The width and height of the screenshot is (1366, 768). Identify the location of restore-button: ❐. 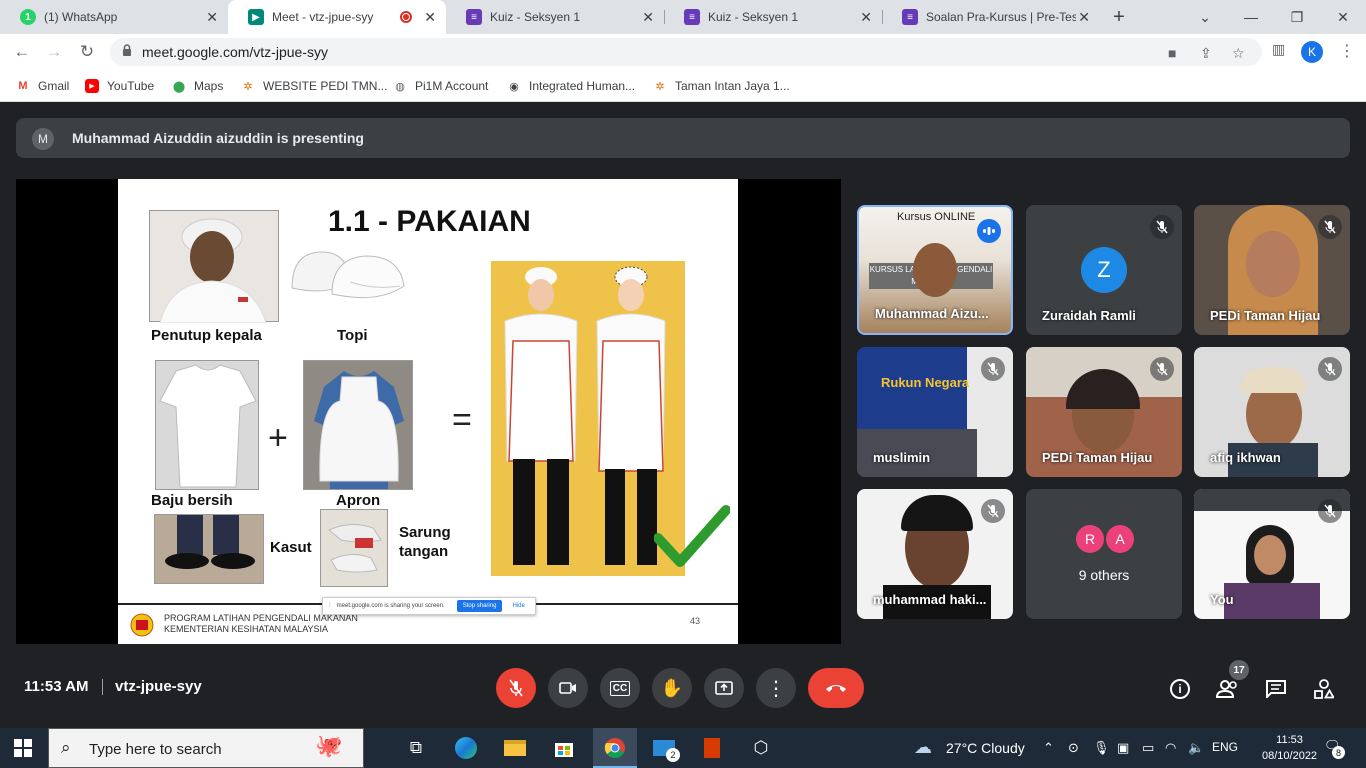
(1297, 17).